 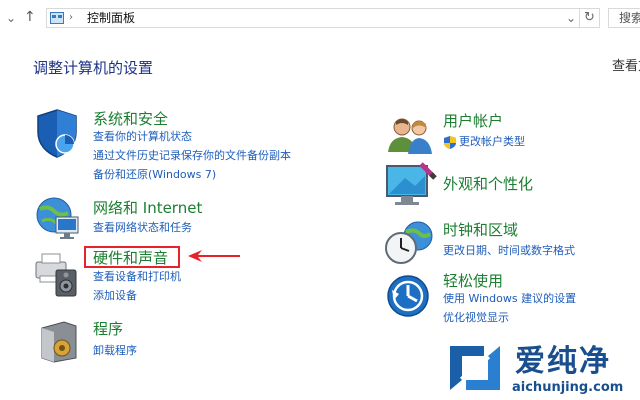 What do you see at coordinates (475, 368) in the screenshot?
I see `watermark-logo-icon` at bounding box center [475, 368].